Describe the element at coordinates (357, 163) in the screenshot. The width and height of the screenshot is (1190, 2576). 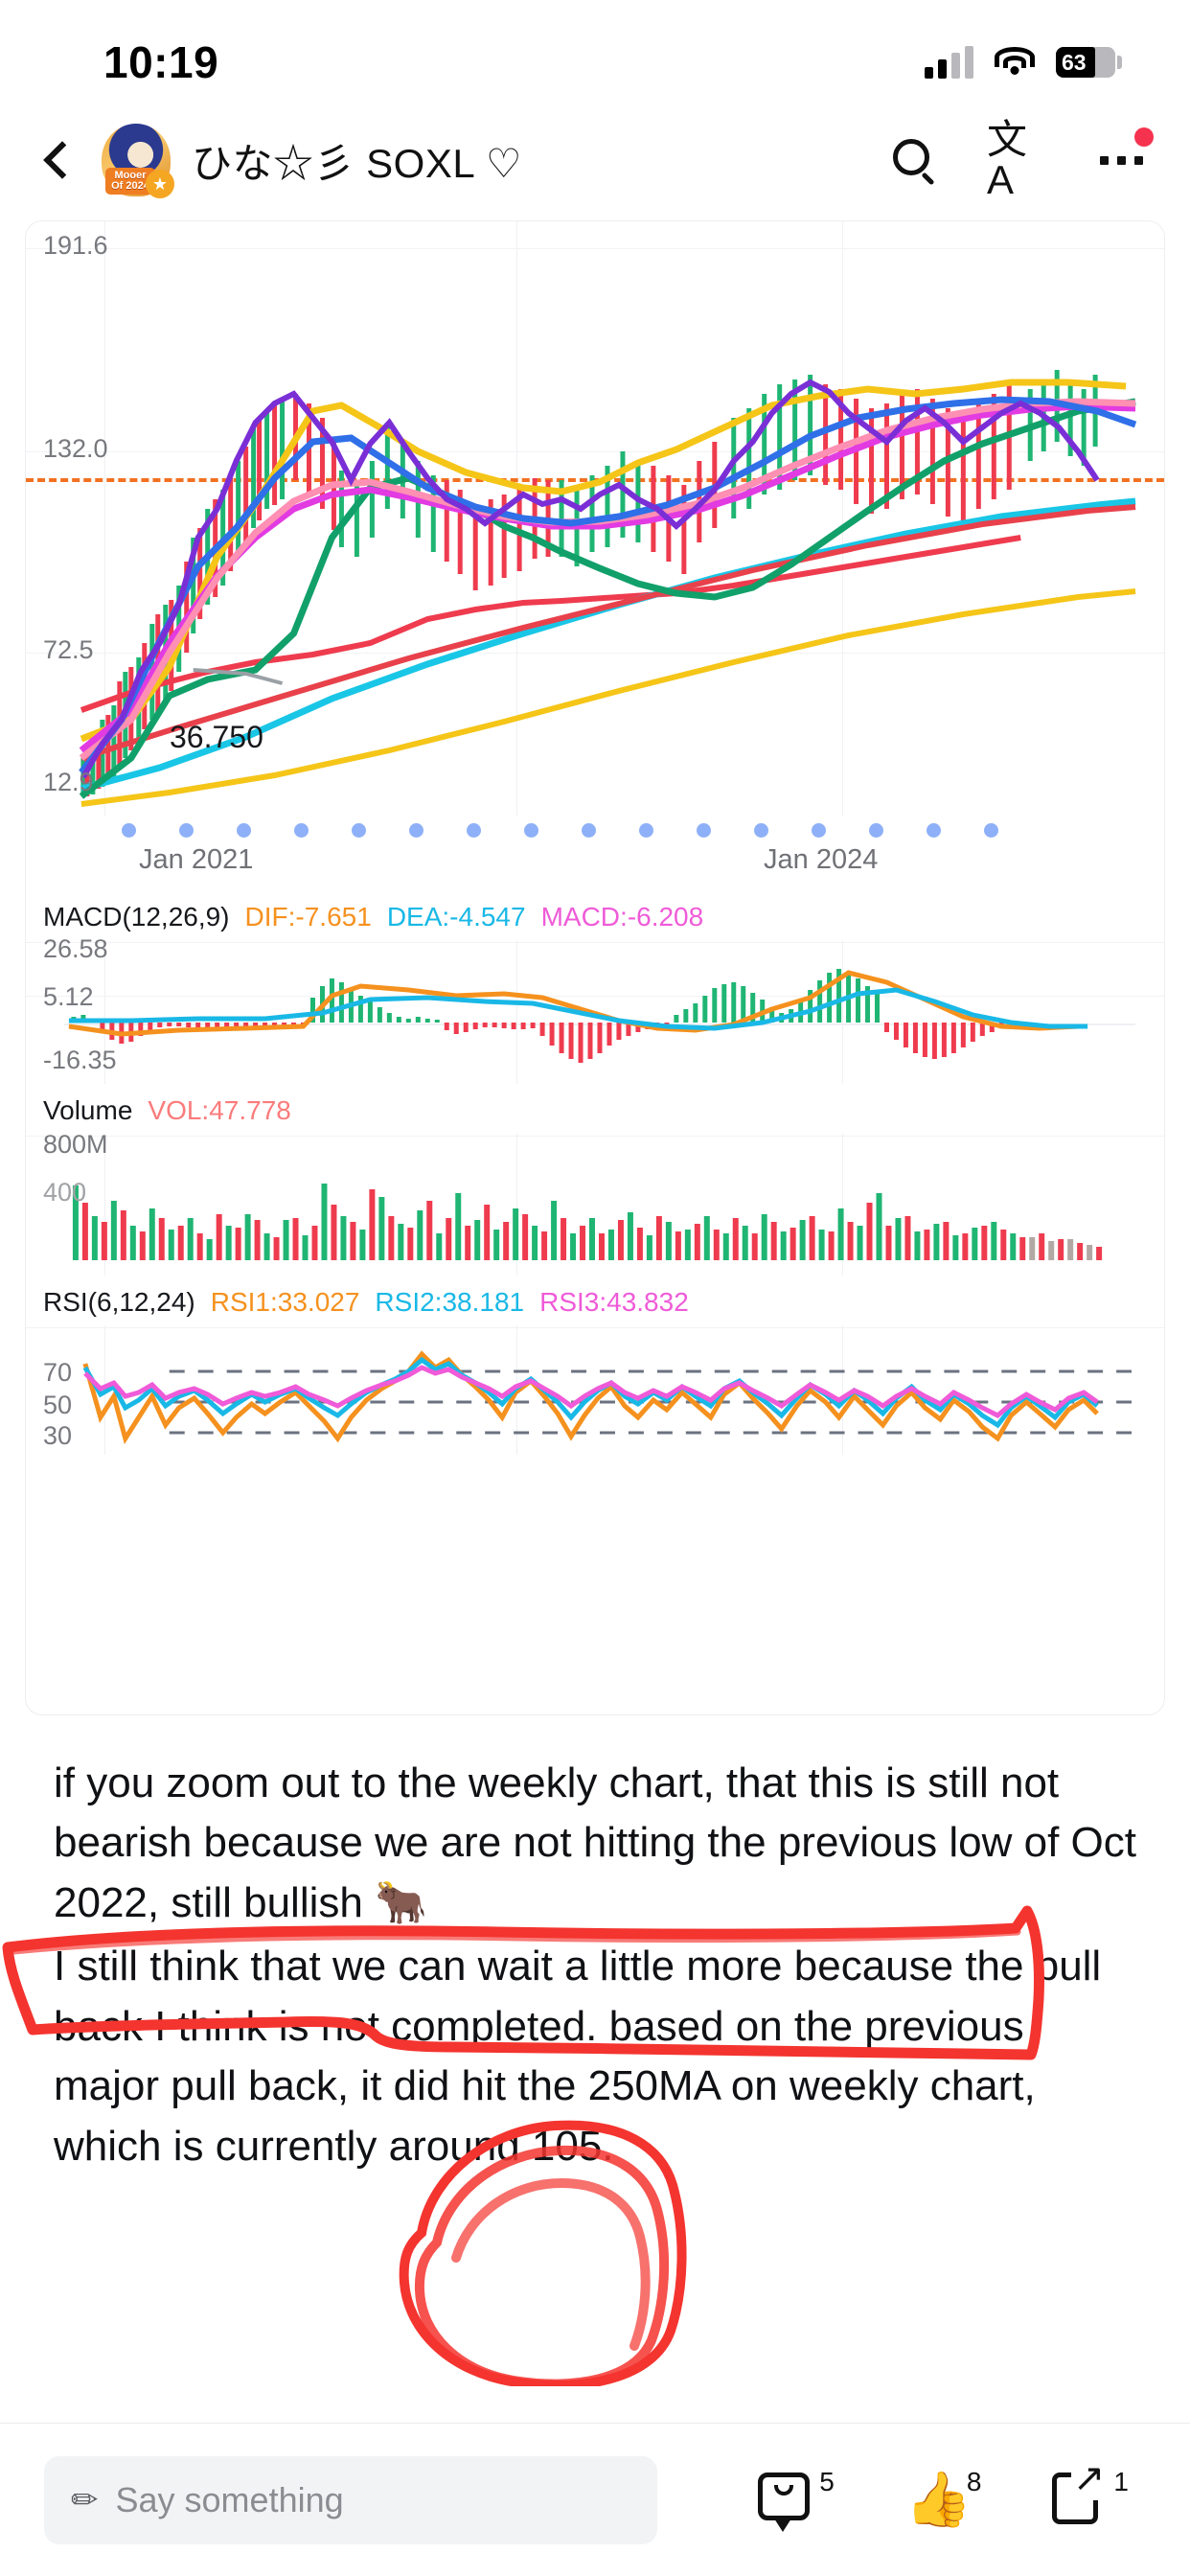
I see `page-title: ひな☆彡 SOXL ♡` at that location.